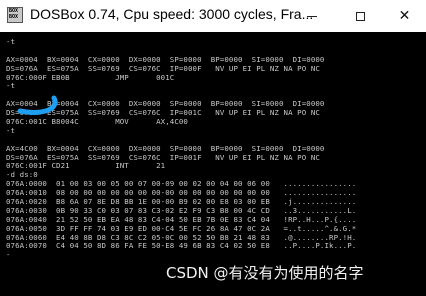  I want to click on dosbox-app-icon: BOX BOX, so click(15, 15).